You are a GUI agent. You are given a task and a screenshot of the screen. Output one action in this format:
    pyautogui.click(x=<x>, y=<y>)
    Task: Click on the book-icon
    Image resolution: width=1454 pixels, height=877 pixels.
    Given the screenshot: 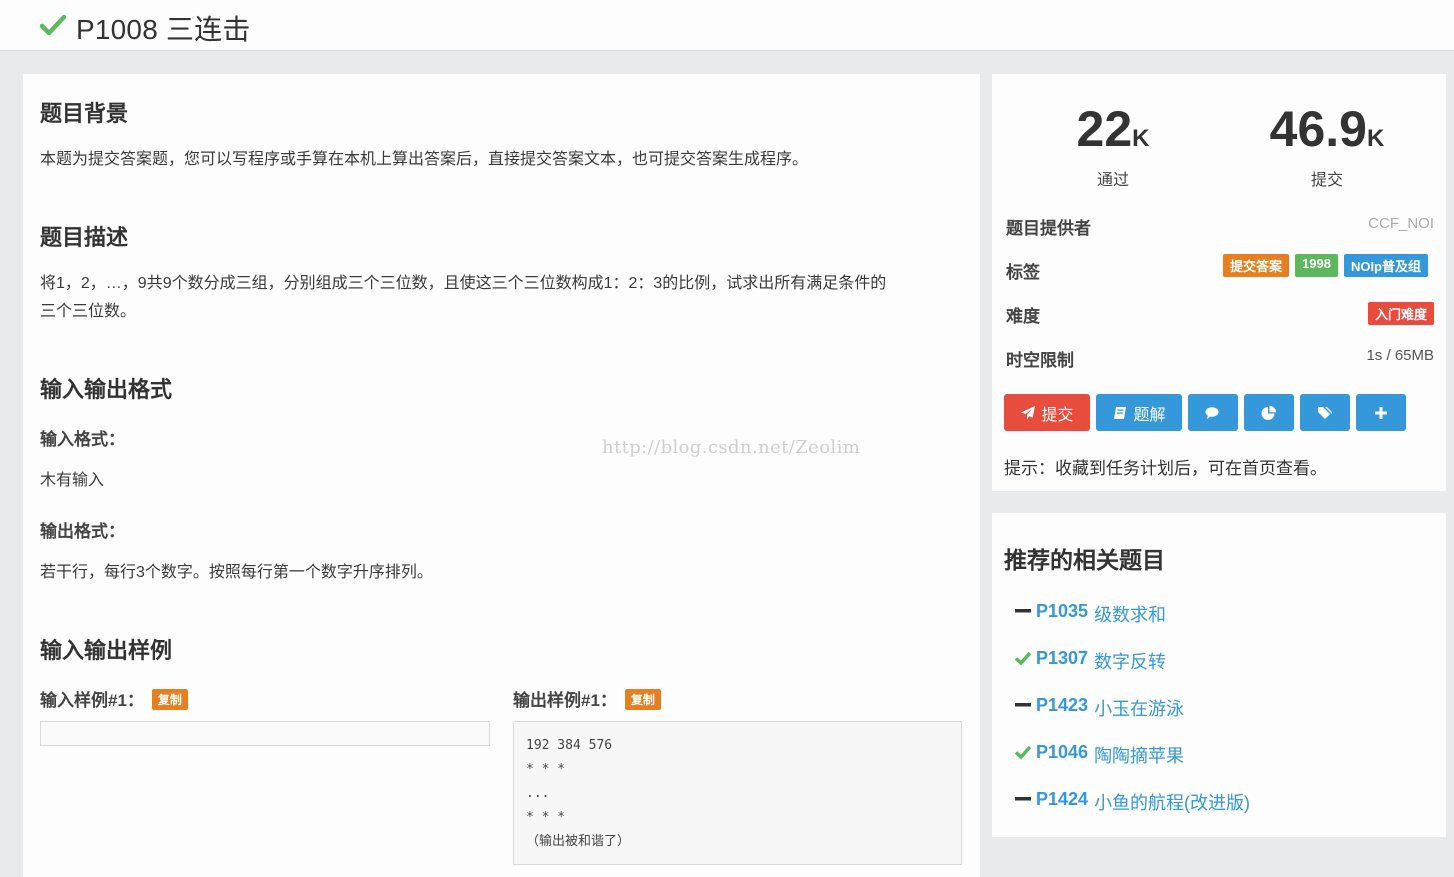 What is the action you would take?
    pyautogui.click(x=1120, y=412)
    